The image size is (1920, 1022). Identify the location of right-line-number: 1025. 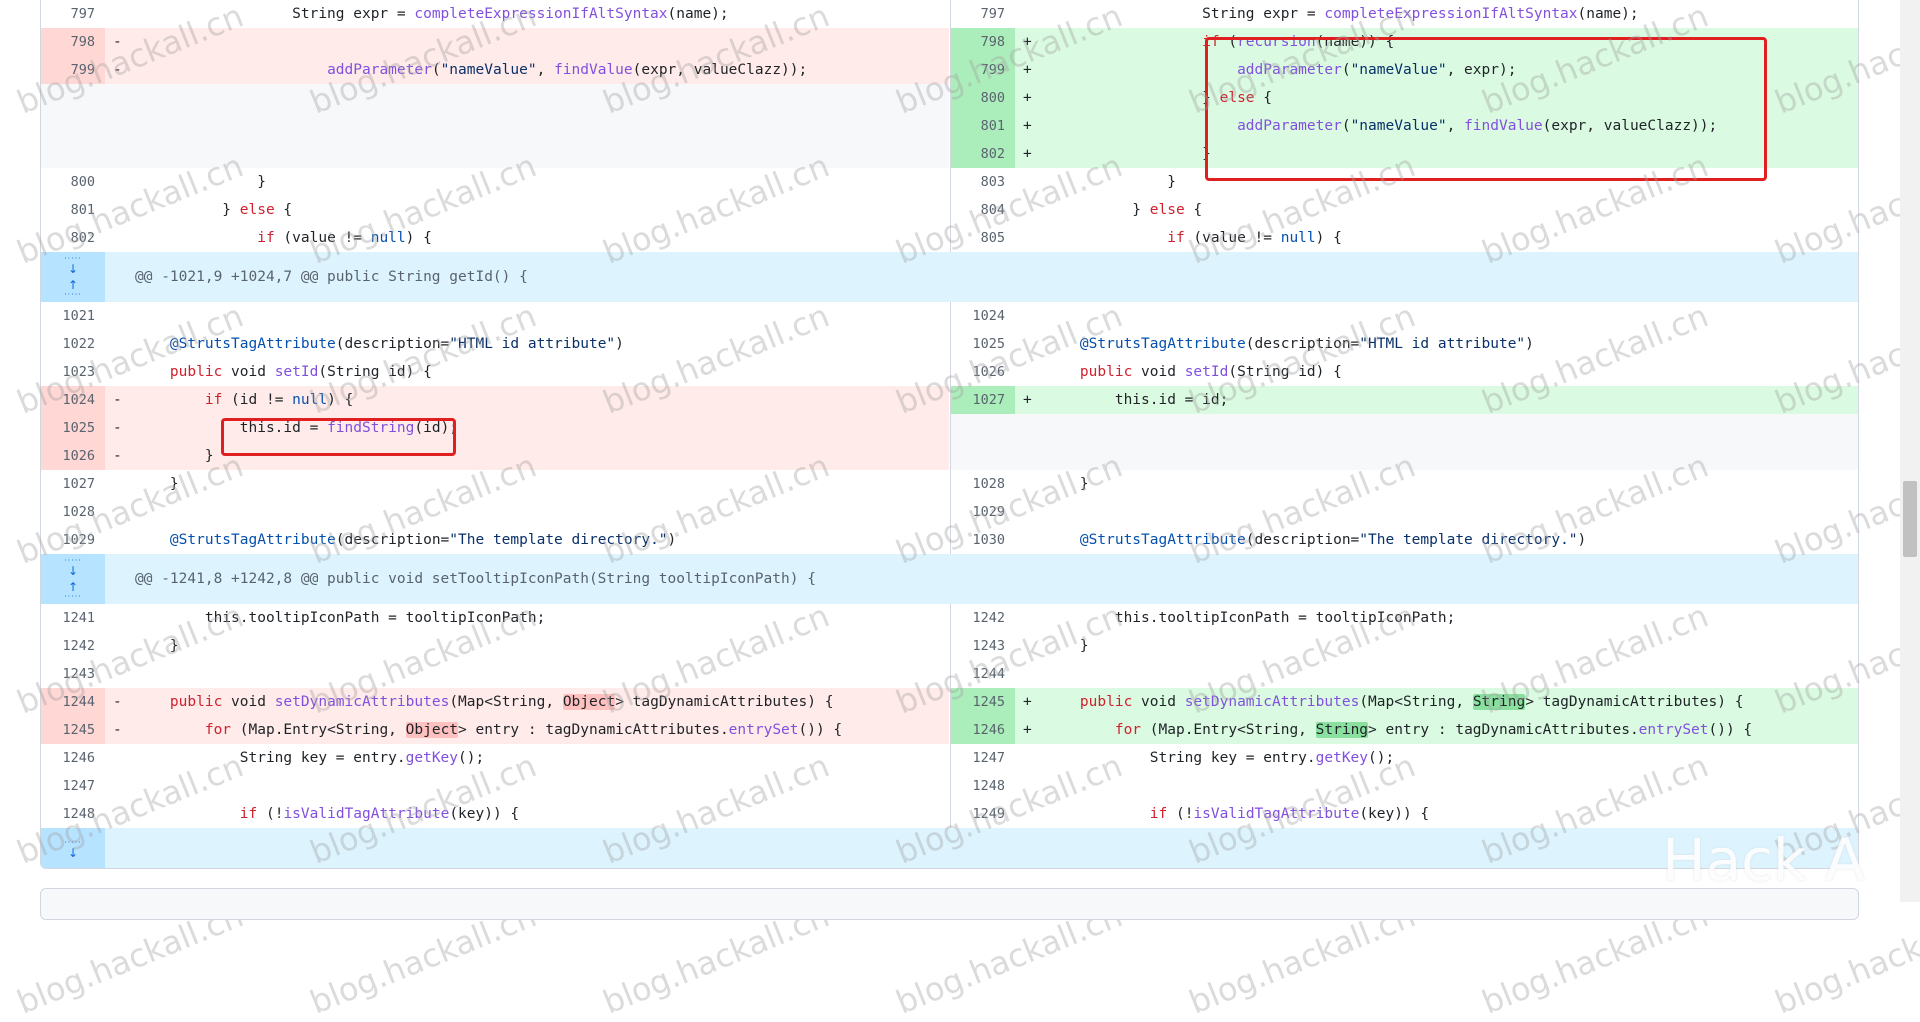
(983, 344).